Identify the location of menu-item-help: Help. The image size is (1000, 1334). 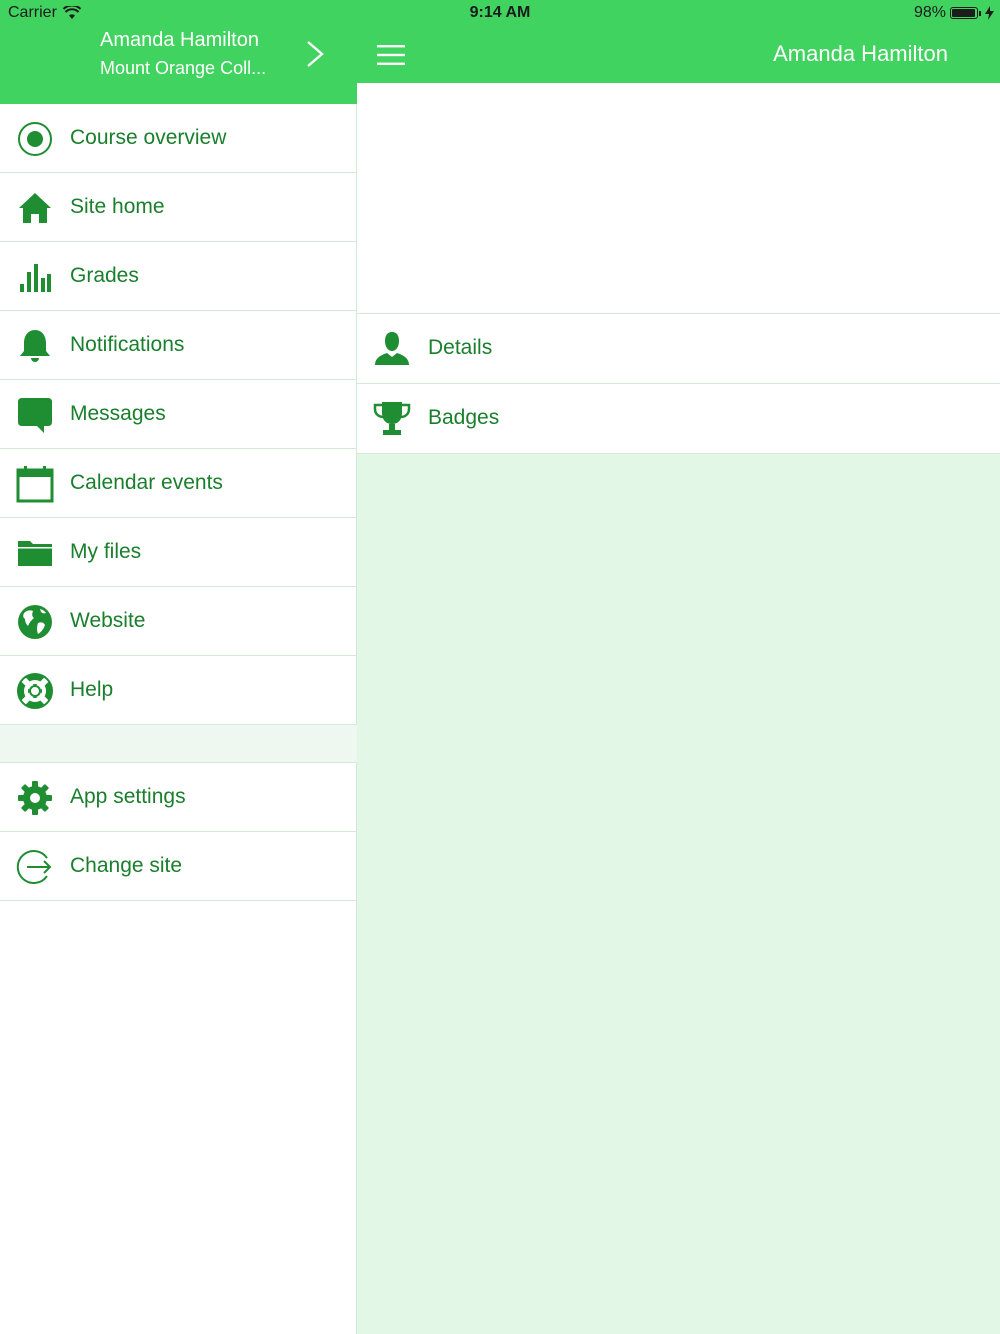
(178, 690).